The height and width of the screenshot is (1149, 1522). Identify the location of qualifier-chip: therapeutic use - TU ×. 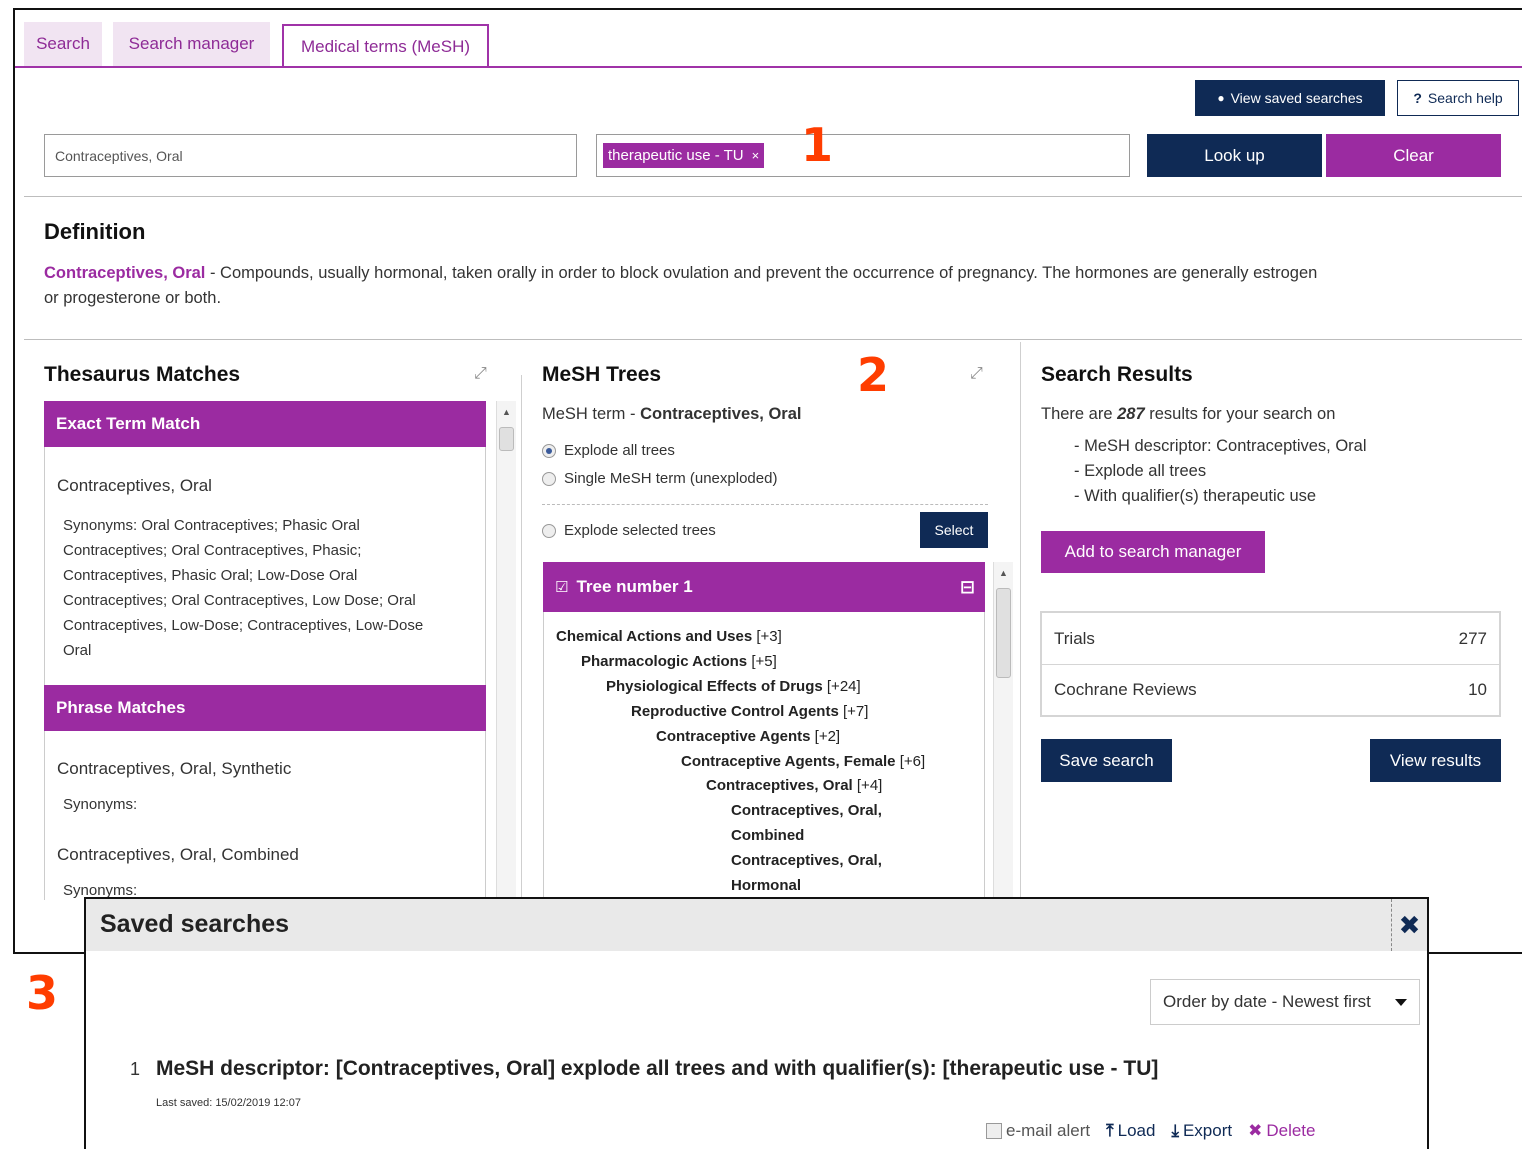
(684, 155).